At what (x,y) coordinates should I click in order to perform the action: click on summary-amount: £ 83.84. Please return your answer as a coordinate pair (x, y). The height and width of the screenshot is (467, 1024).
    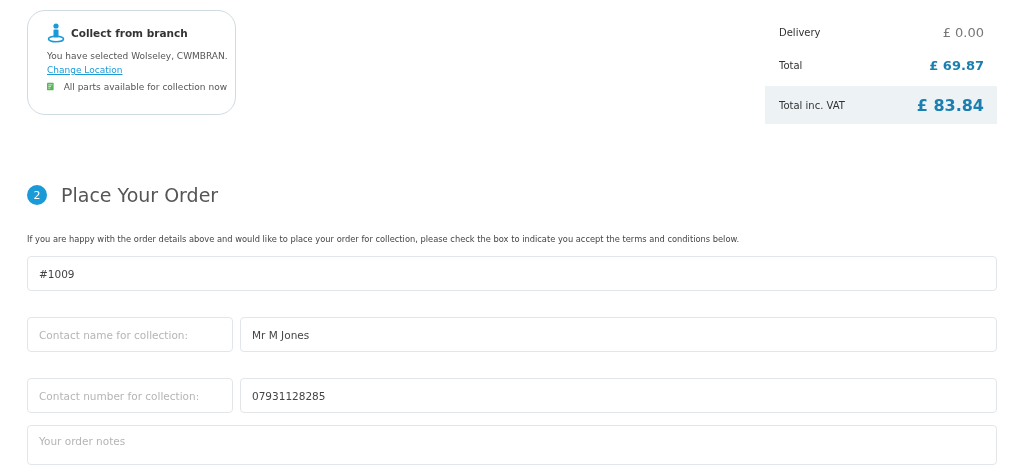
    Looking at the image, I should click on (950, 105).